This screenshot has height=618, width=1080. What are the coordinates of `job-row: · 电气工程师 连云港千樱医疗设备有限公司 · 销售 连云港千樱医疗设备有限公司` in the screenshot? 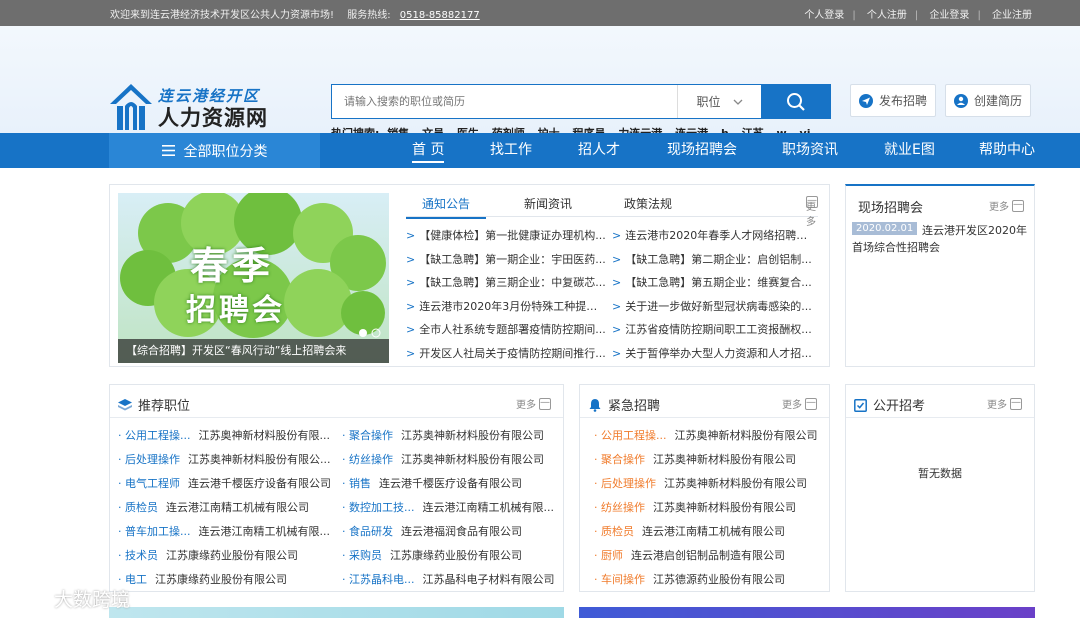 It's located at (340, 487).